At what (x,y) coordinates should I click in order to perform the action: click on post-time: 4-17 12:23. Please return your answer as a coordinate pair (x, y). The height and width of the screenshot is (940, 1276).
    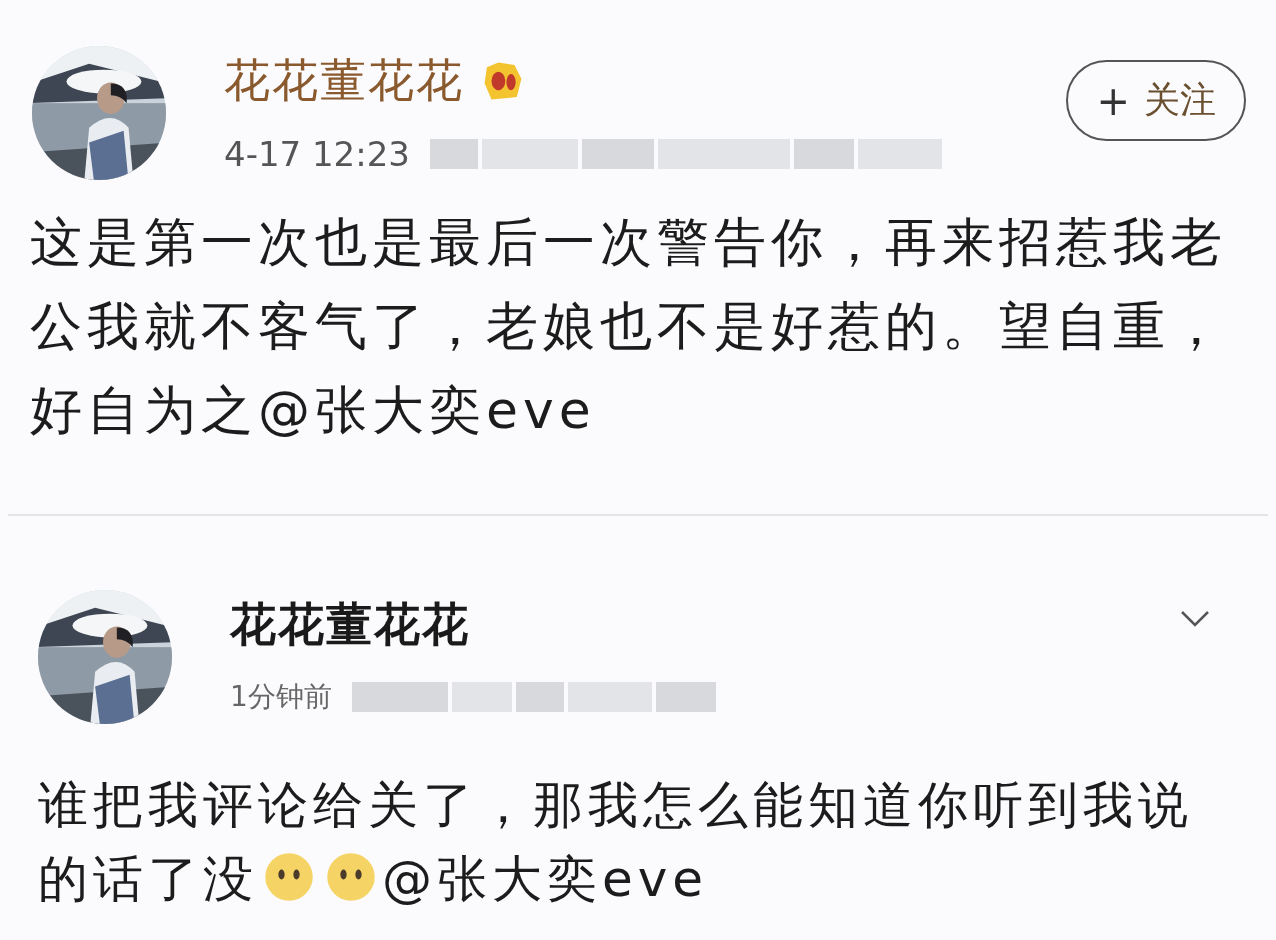
    Looking at the image, I should click on (317, 154).